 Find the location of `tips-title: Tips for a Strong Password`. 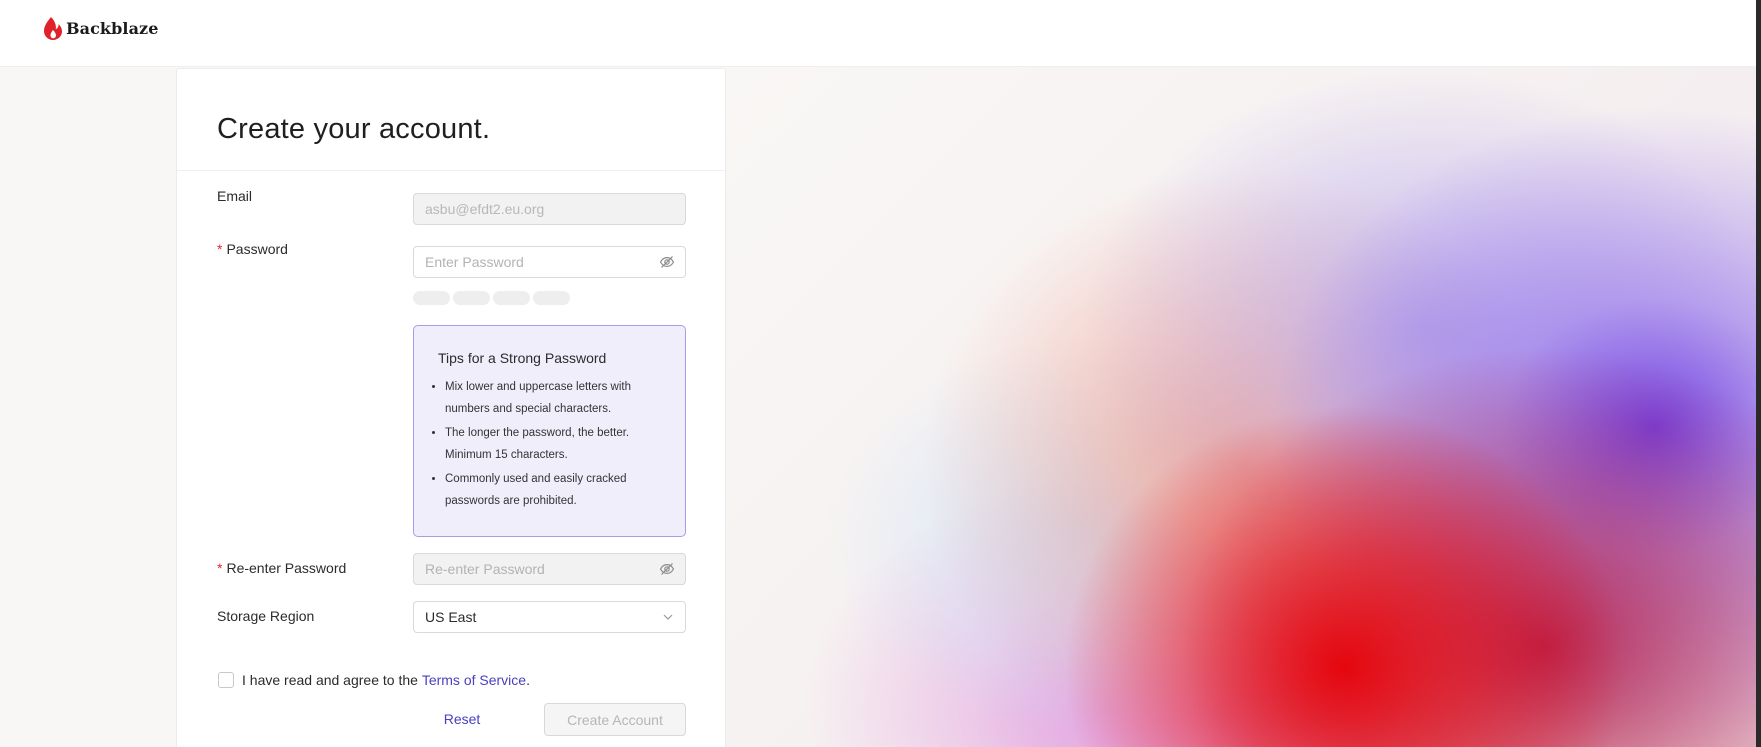

tips-title: Tips for a Strong Password is located at coordinates (522, 358).